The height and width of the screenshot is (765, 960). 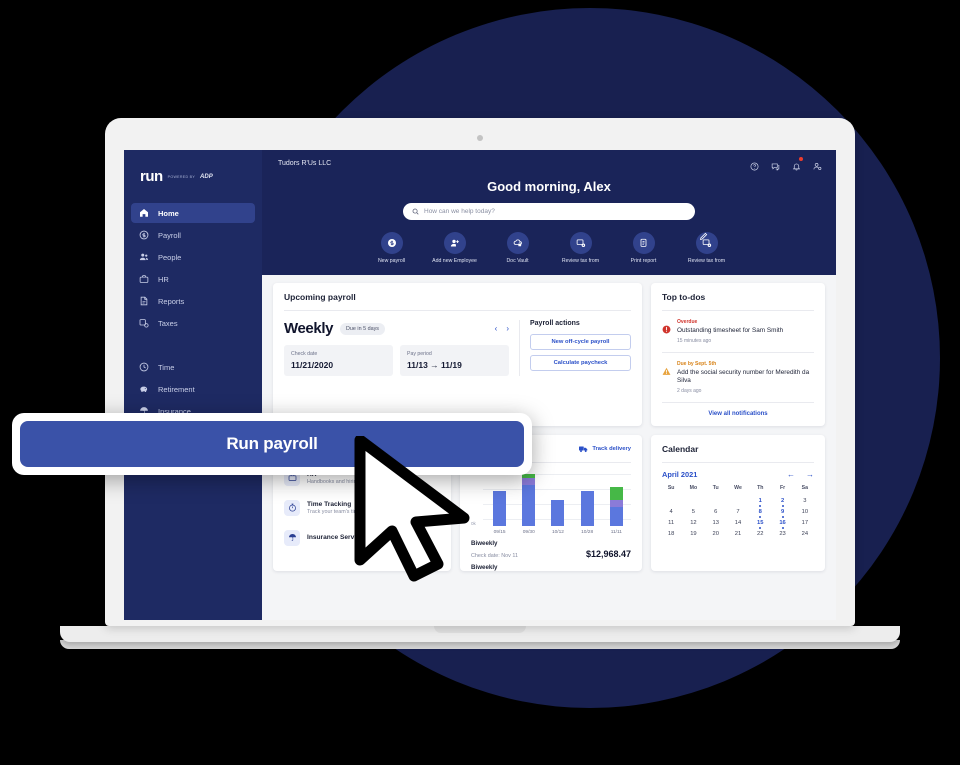 What do you see at coordinates (580, 363) in the screenshot?
I see `calculate-paycheck-button: Calculate paycheck` at bounding box center [580, 363].